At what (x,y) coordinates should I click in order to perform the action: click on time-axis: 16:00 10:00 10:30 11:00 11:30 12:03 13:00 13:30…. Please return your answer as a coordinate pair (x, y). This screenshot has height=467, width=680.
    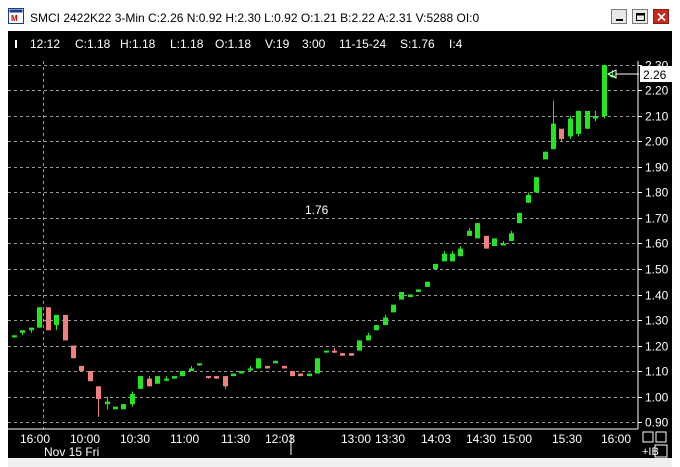
    Looking at the image, I should click on (323, 443).